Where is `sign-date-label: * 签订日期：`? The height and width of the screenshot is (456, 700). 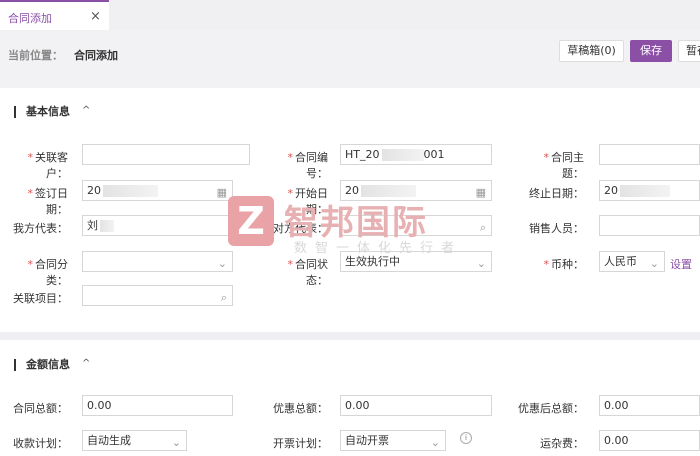 sign-date-label: * 签订日期： is located at coordinates (48, 201).